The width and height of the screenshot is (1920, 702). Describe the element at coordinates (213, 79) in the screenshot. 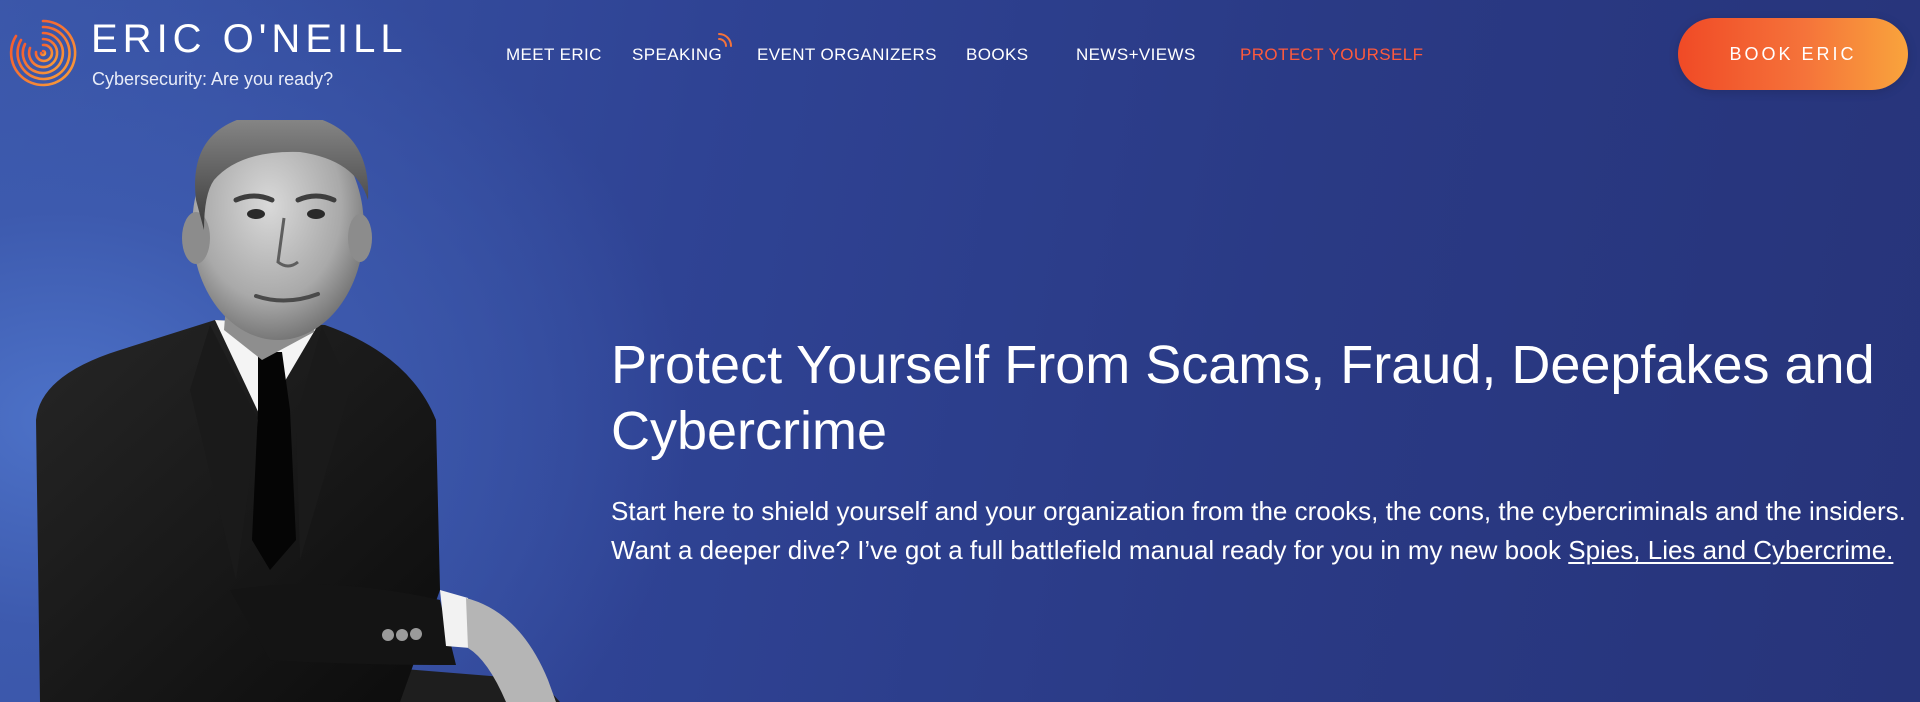

I see `brand-tagline: Cybersecurity: Are you ready?` at that location.